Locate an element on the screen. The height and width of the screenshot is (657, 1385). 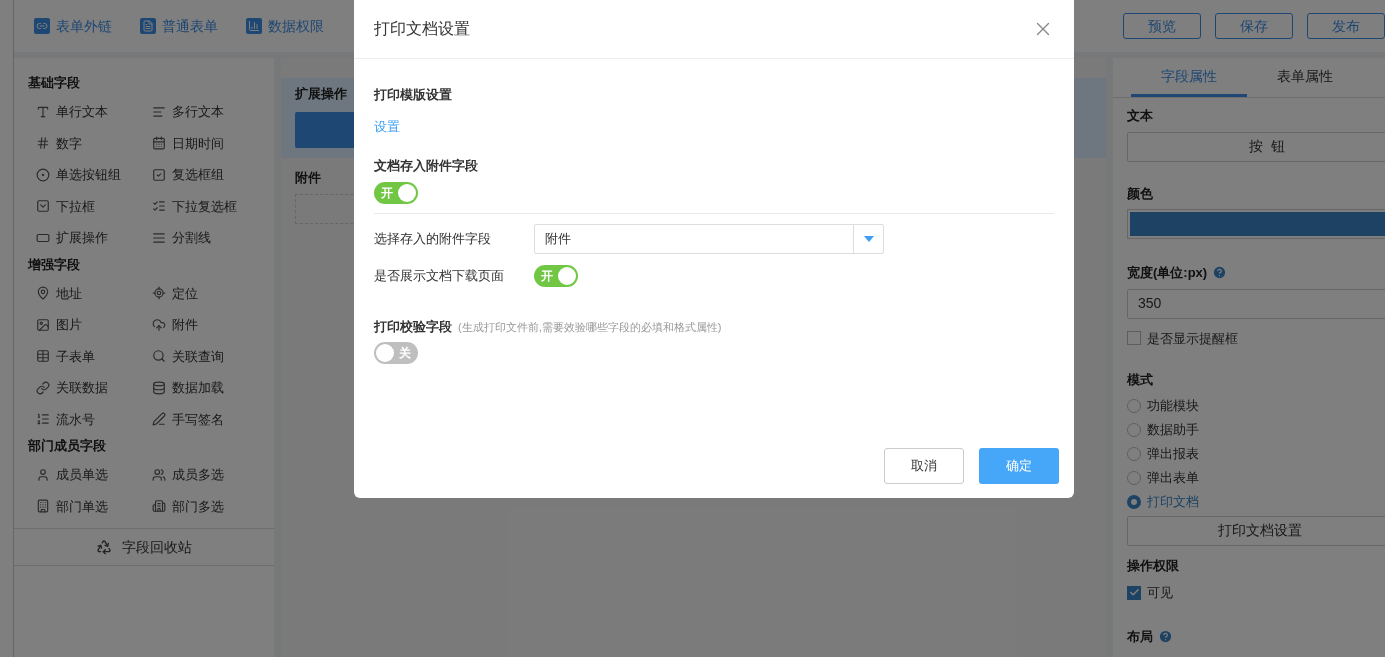
toolbar-button: 发布 is located at coordinates (1346, 26).